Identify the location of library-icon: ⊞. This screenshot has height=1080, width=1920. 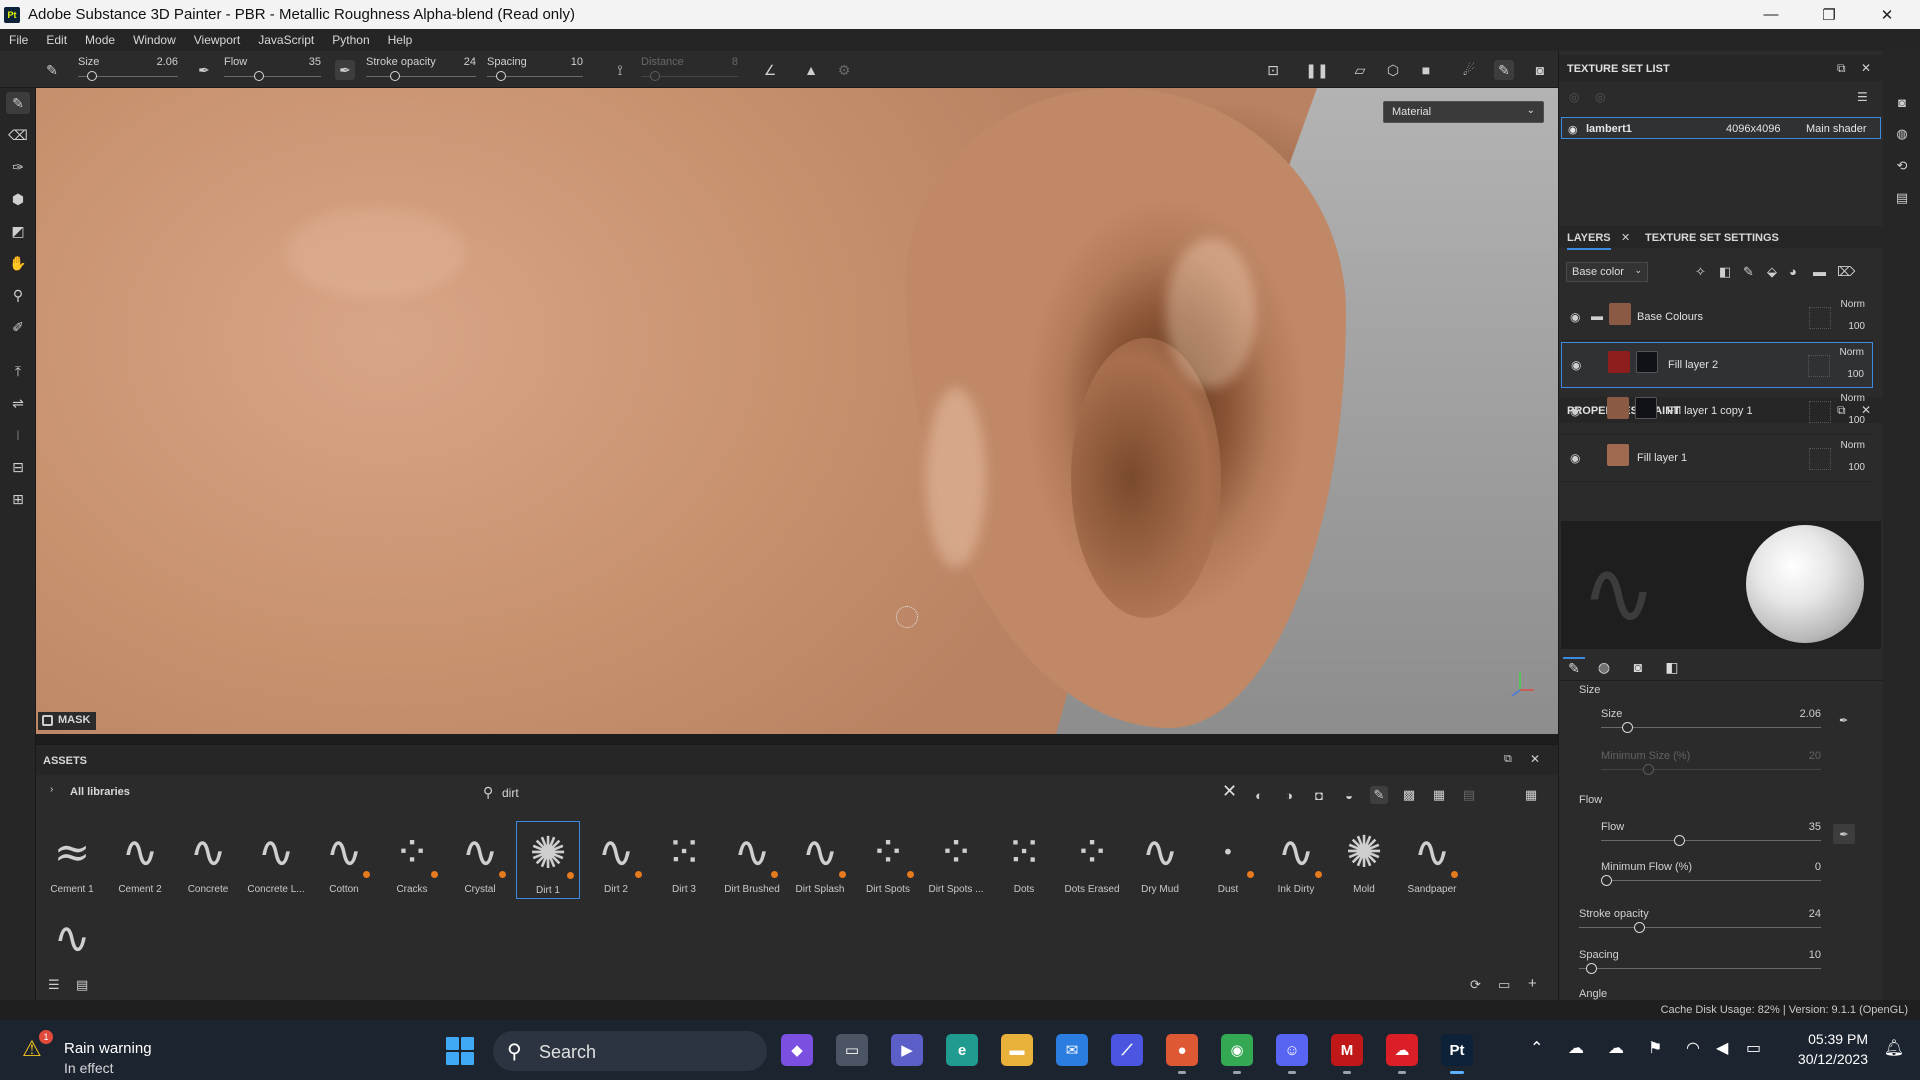
(18, 499).